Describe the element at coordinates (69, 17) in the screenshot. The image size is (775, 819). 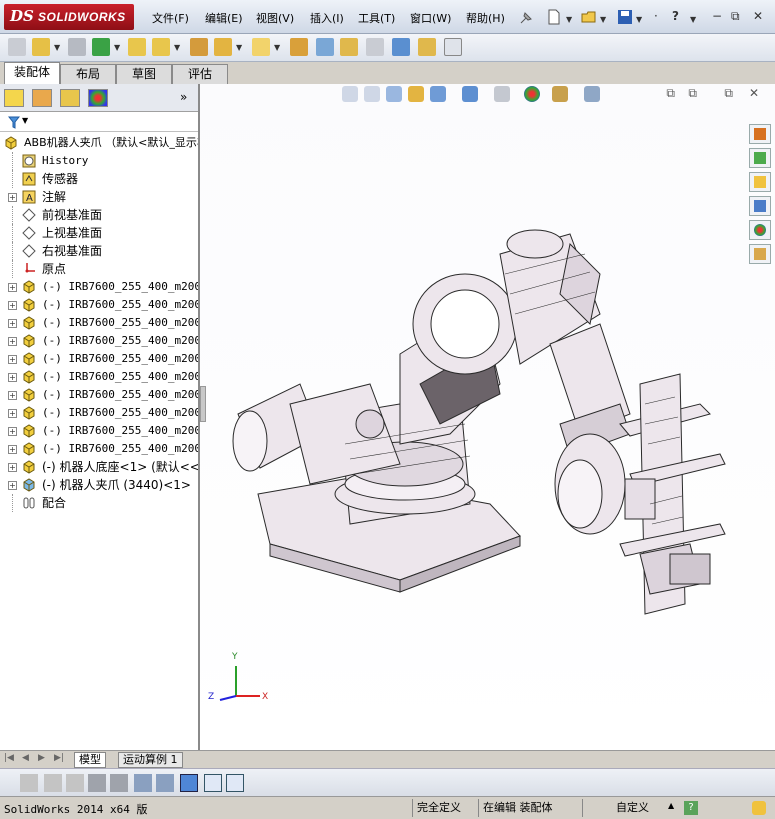
I see `solidworks-logo: DS SOLIDWORKS` at that location.